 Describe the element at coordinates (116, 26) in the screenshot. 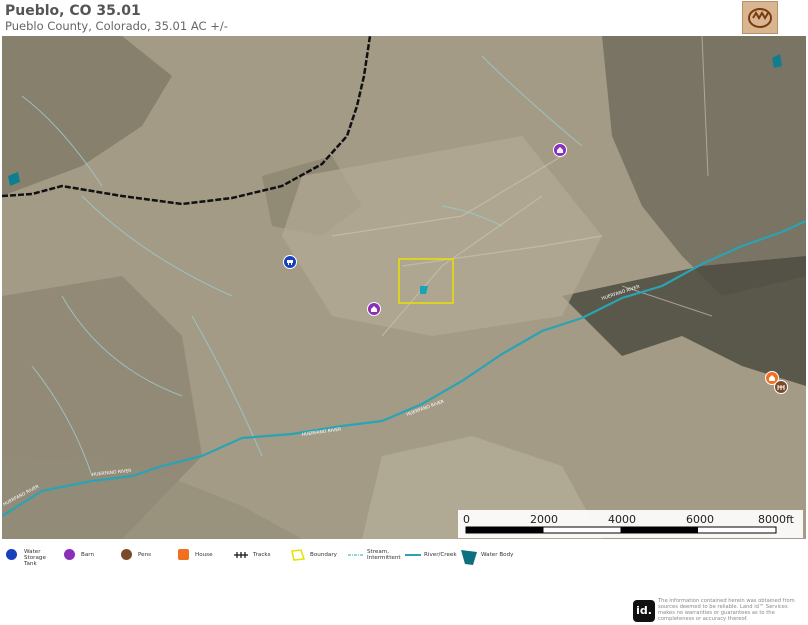

I see `page-subtitle: Pueblo County, Colorado, 35.01 AC +/-` at that location.